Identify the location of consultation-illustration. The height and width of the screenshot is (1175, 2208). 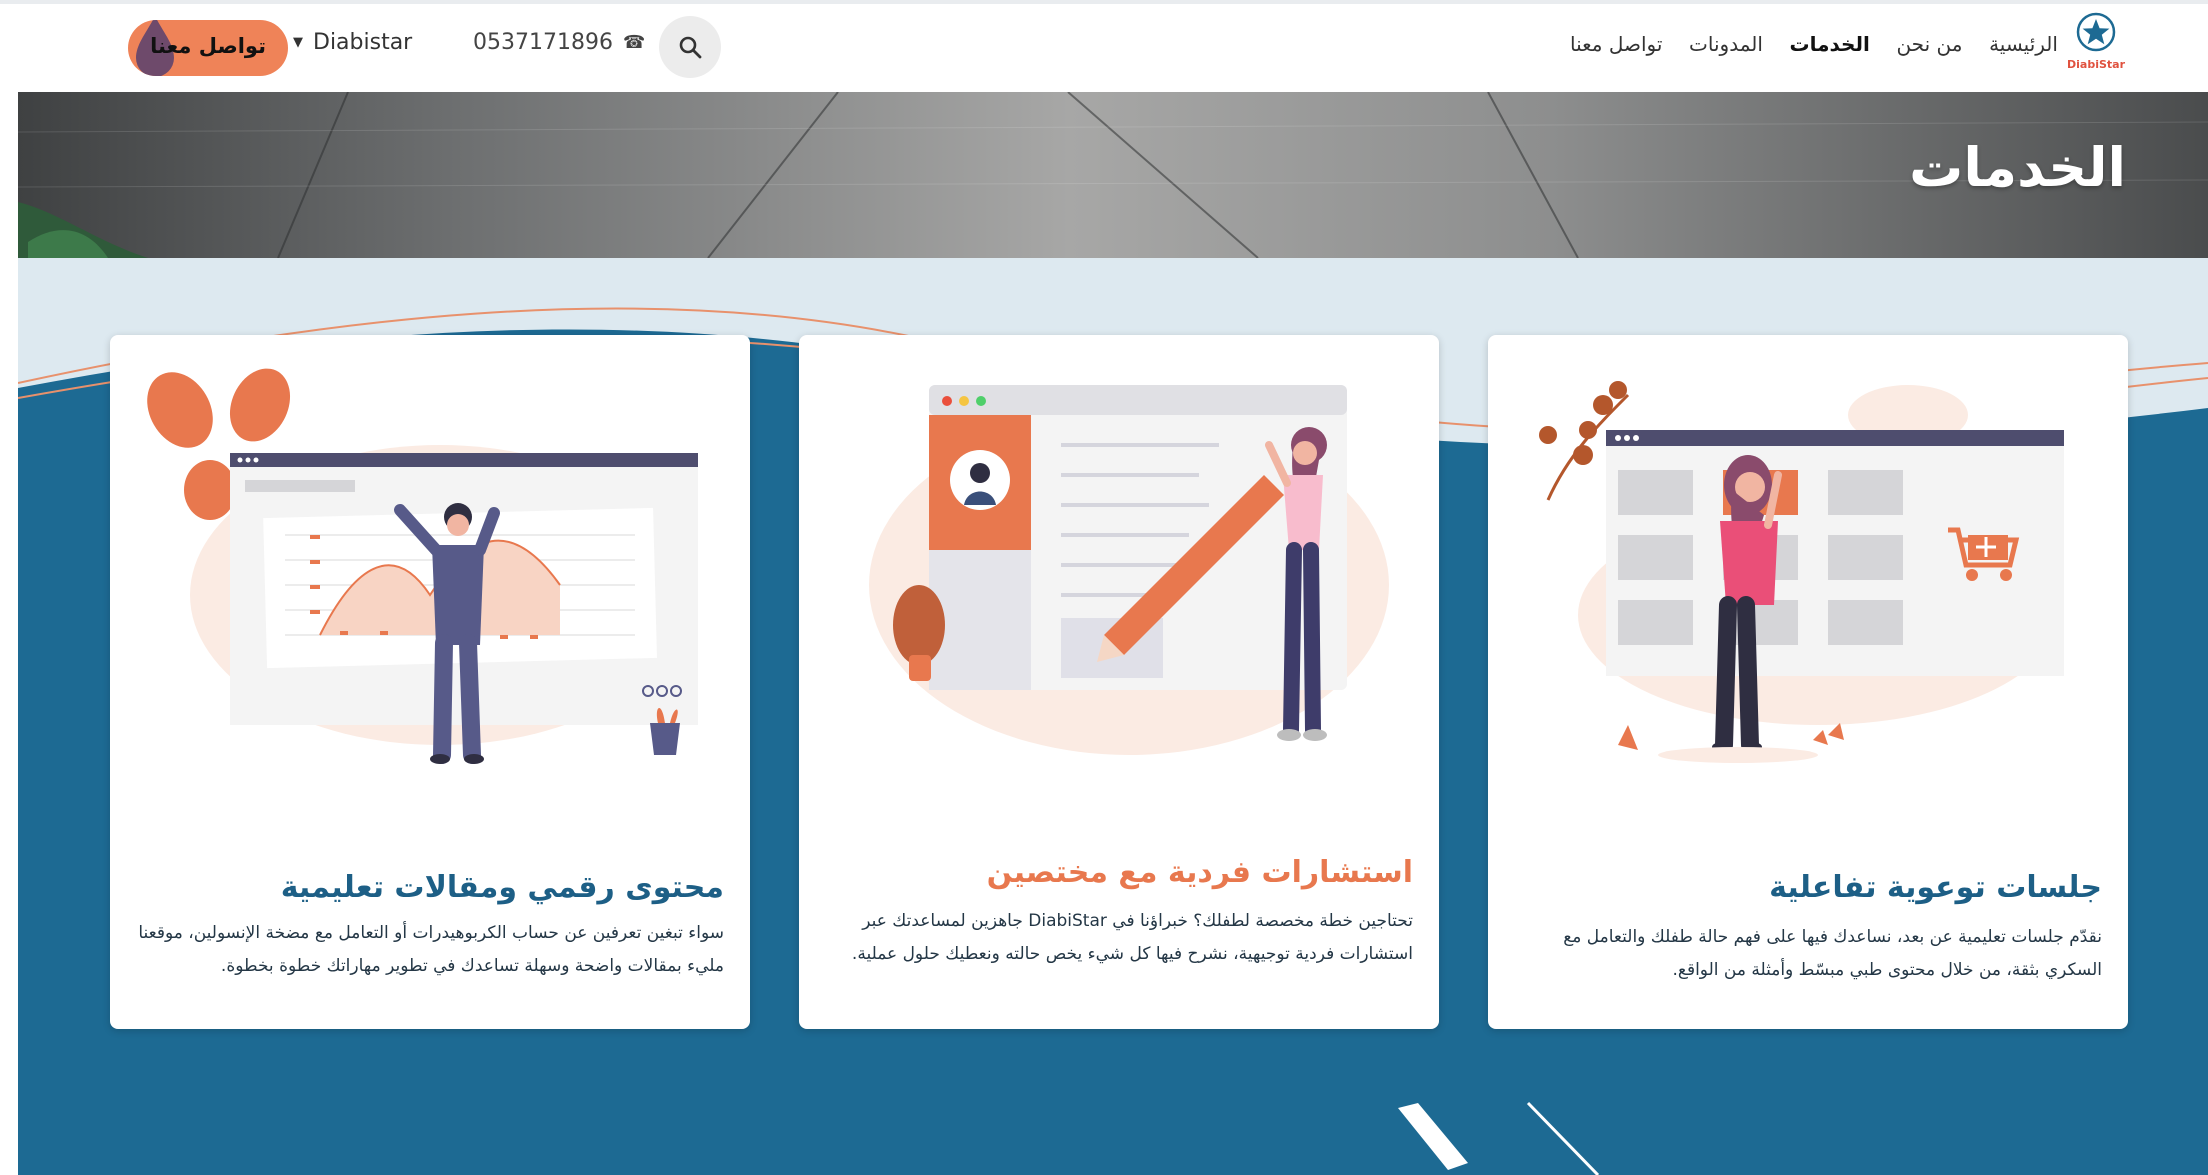
(1129, 570).